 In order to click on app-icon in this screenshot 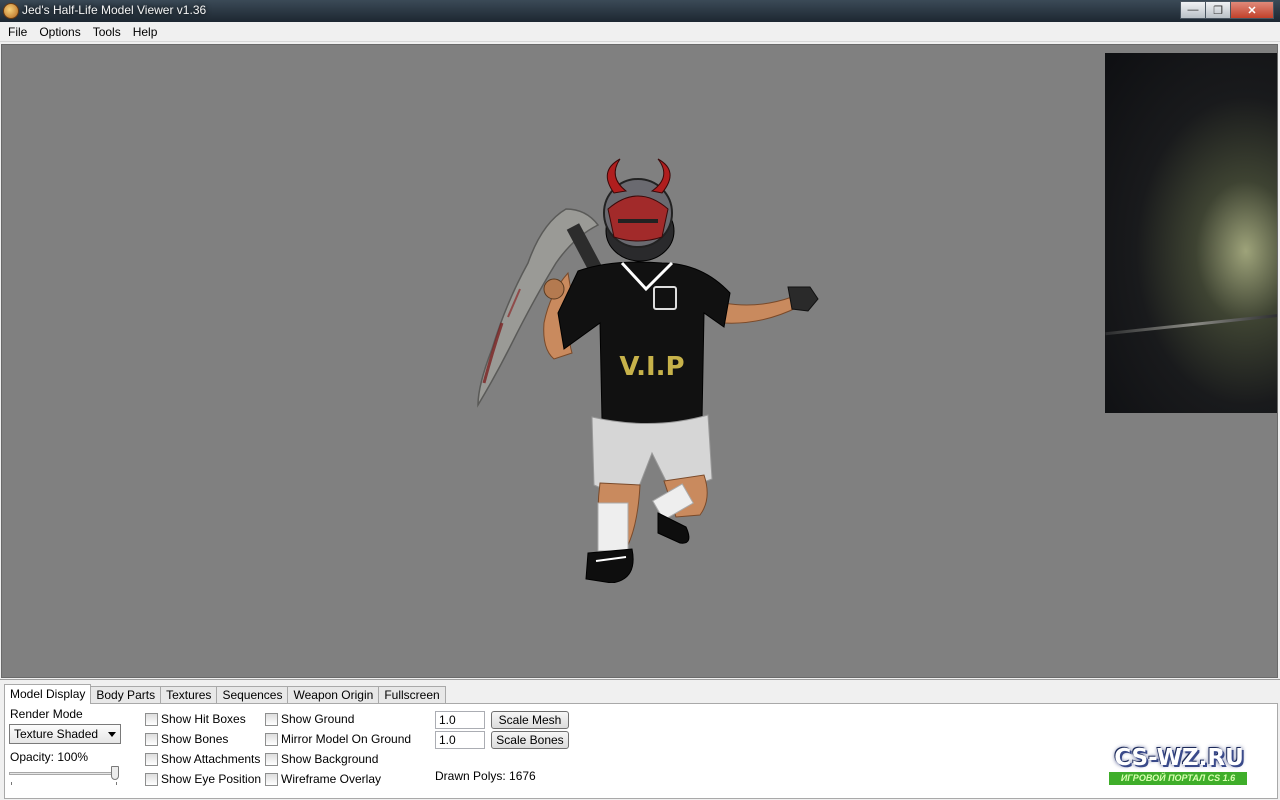, I will do `click(11, 11)`.